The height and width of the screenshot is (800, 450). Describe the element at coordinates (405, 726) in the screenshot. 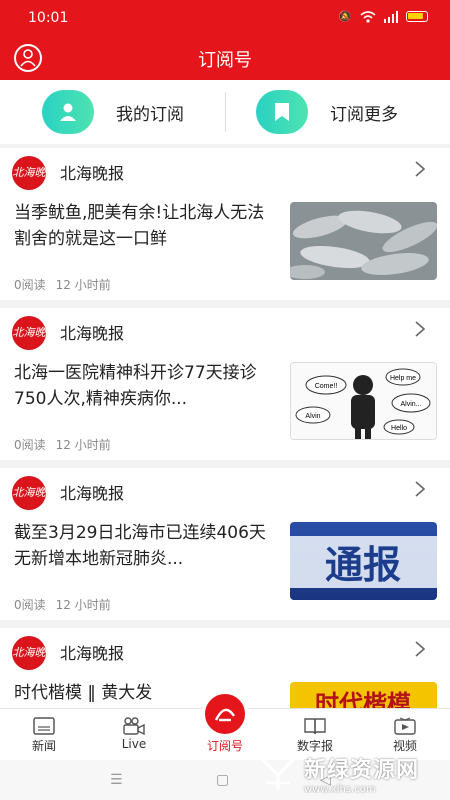

I see `play-icon` at that location.